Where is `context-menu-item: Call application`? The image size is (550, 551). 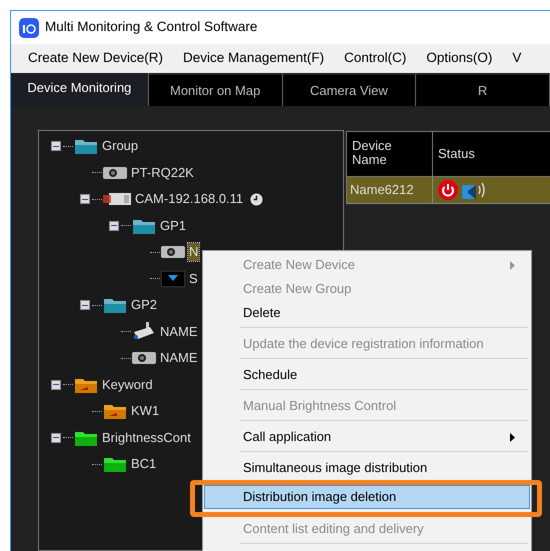 context-menu-item: Call application is located at coordinates (367, 440).